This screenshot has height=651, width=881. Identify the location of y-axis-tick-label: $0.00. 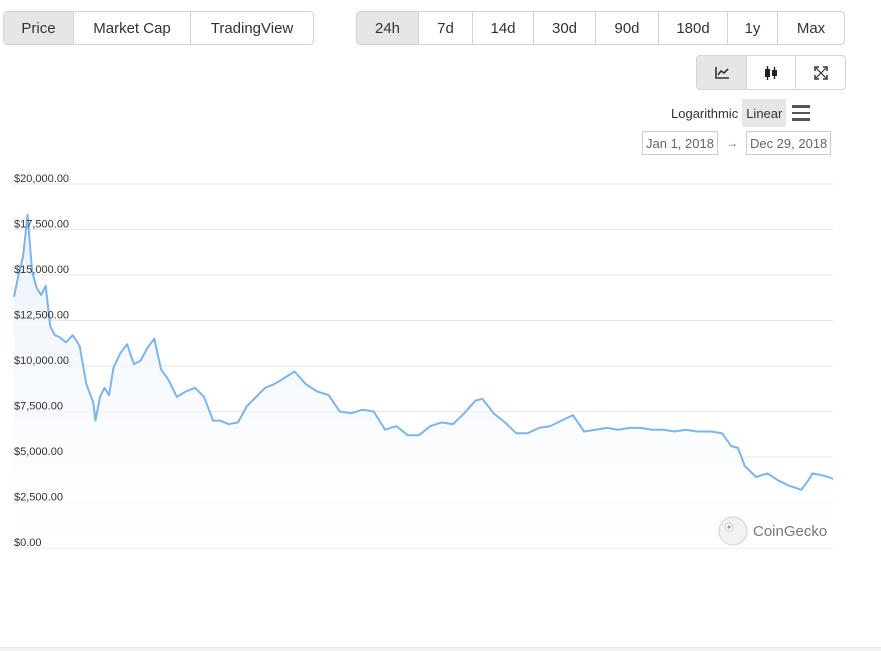
(28, 543).